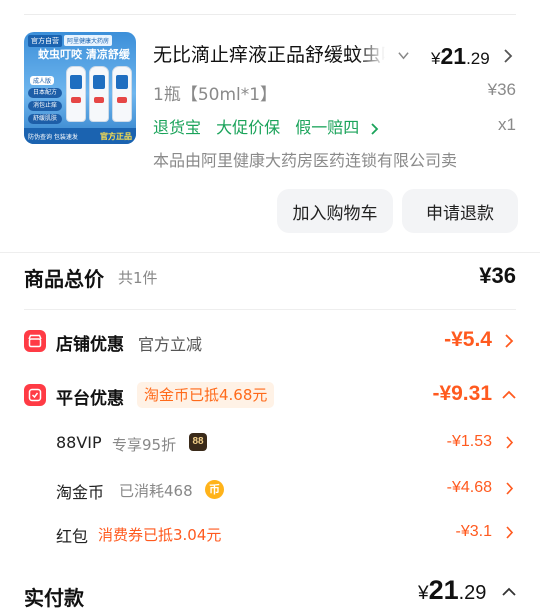 This screenshot has width=540, height=609. What do you see at coordinates (42, 80) in the screenshot?
I see `thumb-kid-tag: 成人版` at bounding box center [42, 80].